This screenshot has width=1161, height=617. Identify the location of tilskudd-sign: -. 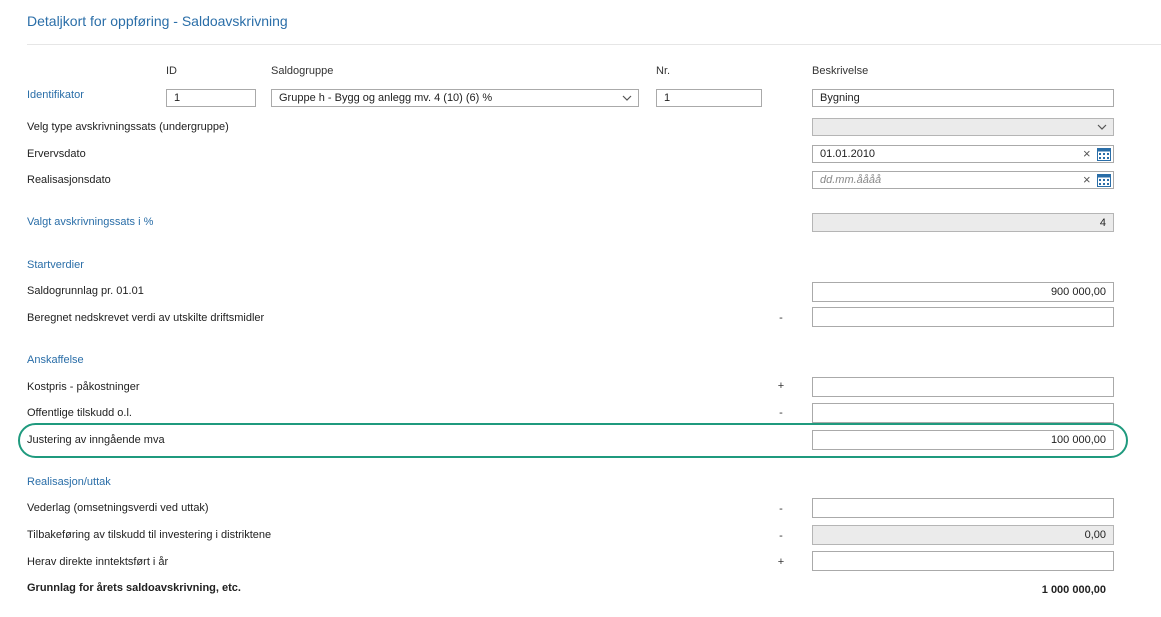
(781, 413).